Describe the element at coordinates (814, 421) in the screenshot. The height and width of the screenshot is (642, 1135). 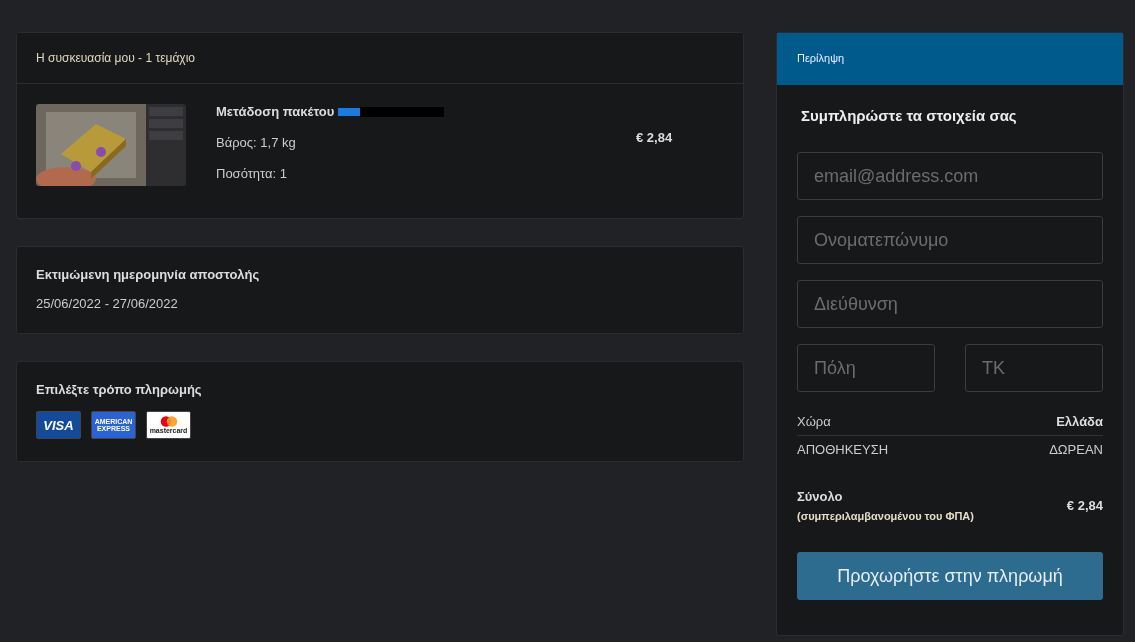
I see `country-label: Χώρα` at that location.